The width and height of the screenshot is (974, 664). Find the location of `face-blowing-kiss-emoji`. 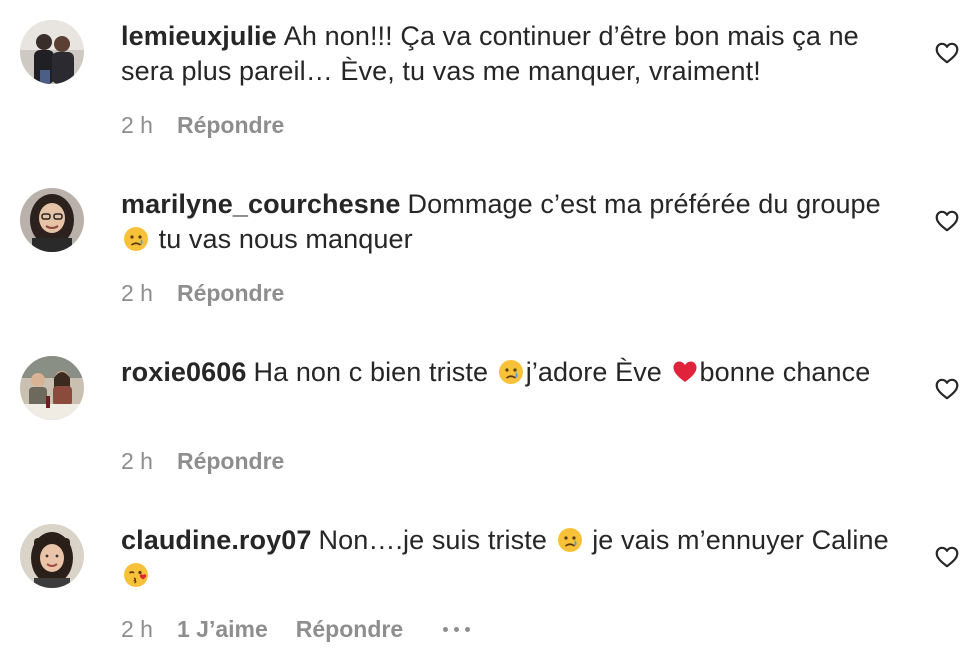

face-blowing-kiss-emoji is located at coordinates (136, 575).